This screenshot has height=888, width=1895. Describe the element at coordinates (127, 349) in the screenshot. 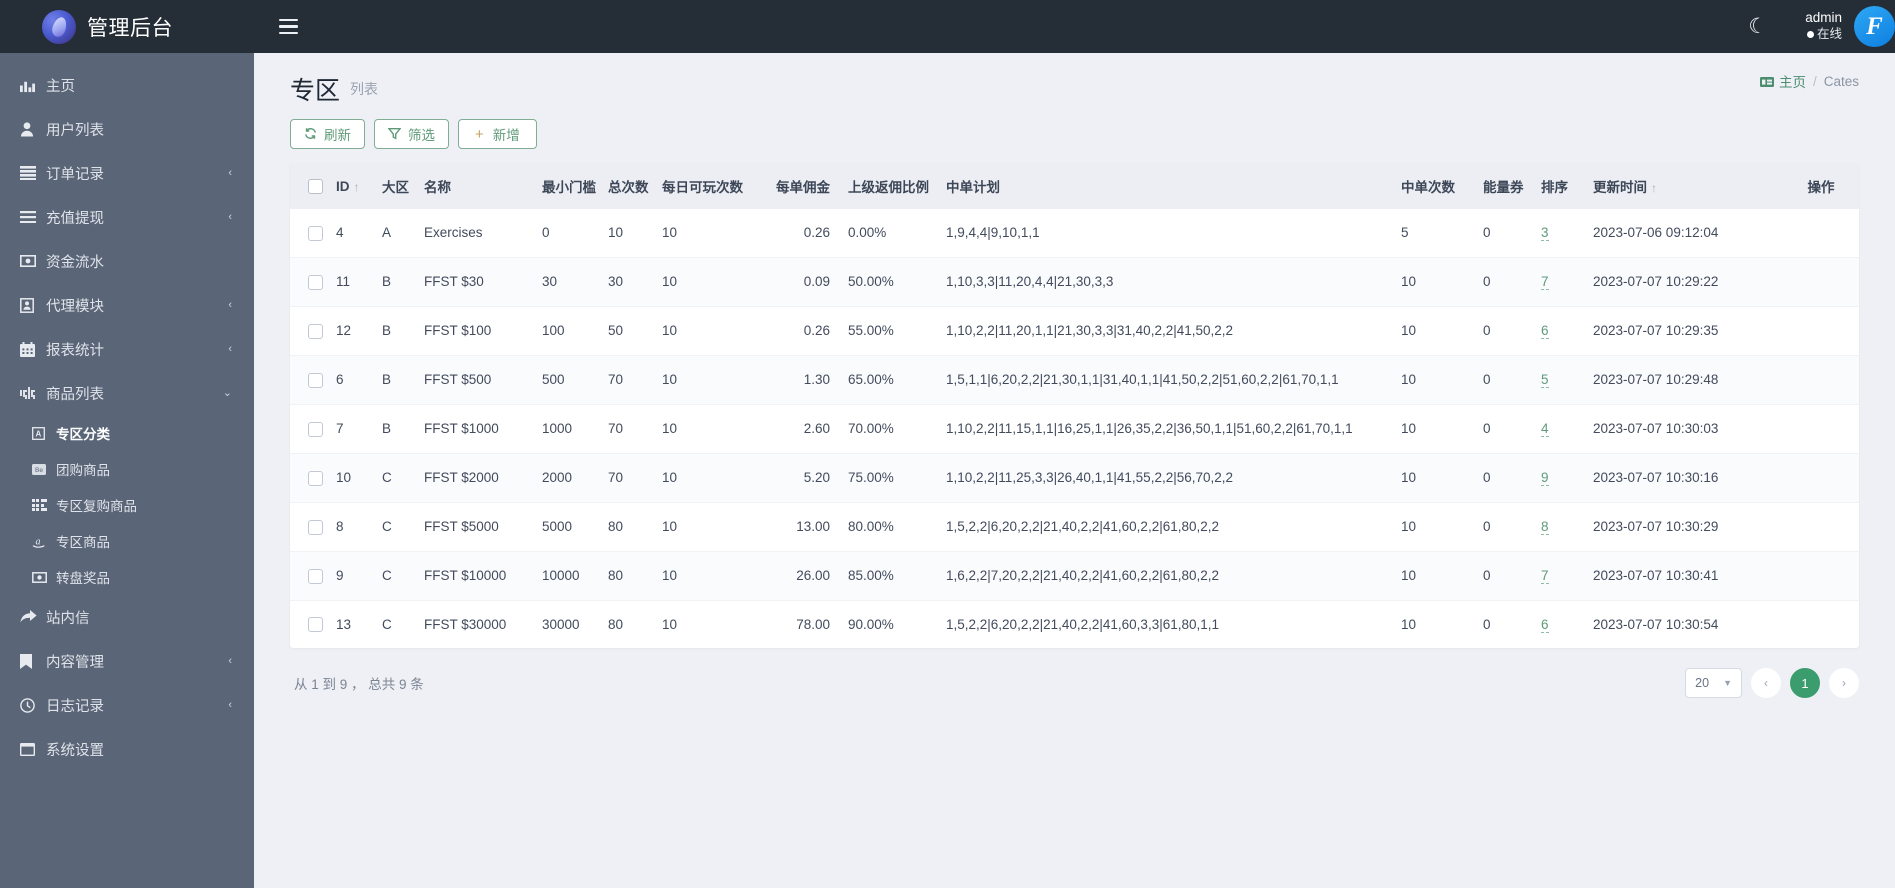

I see `sidebar-item-reports: 报表统计 ‹` at that location.